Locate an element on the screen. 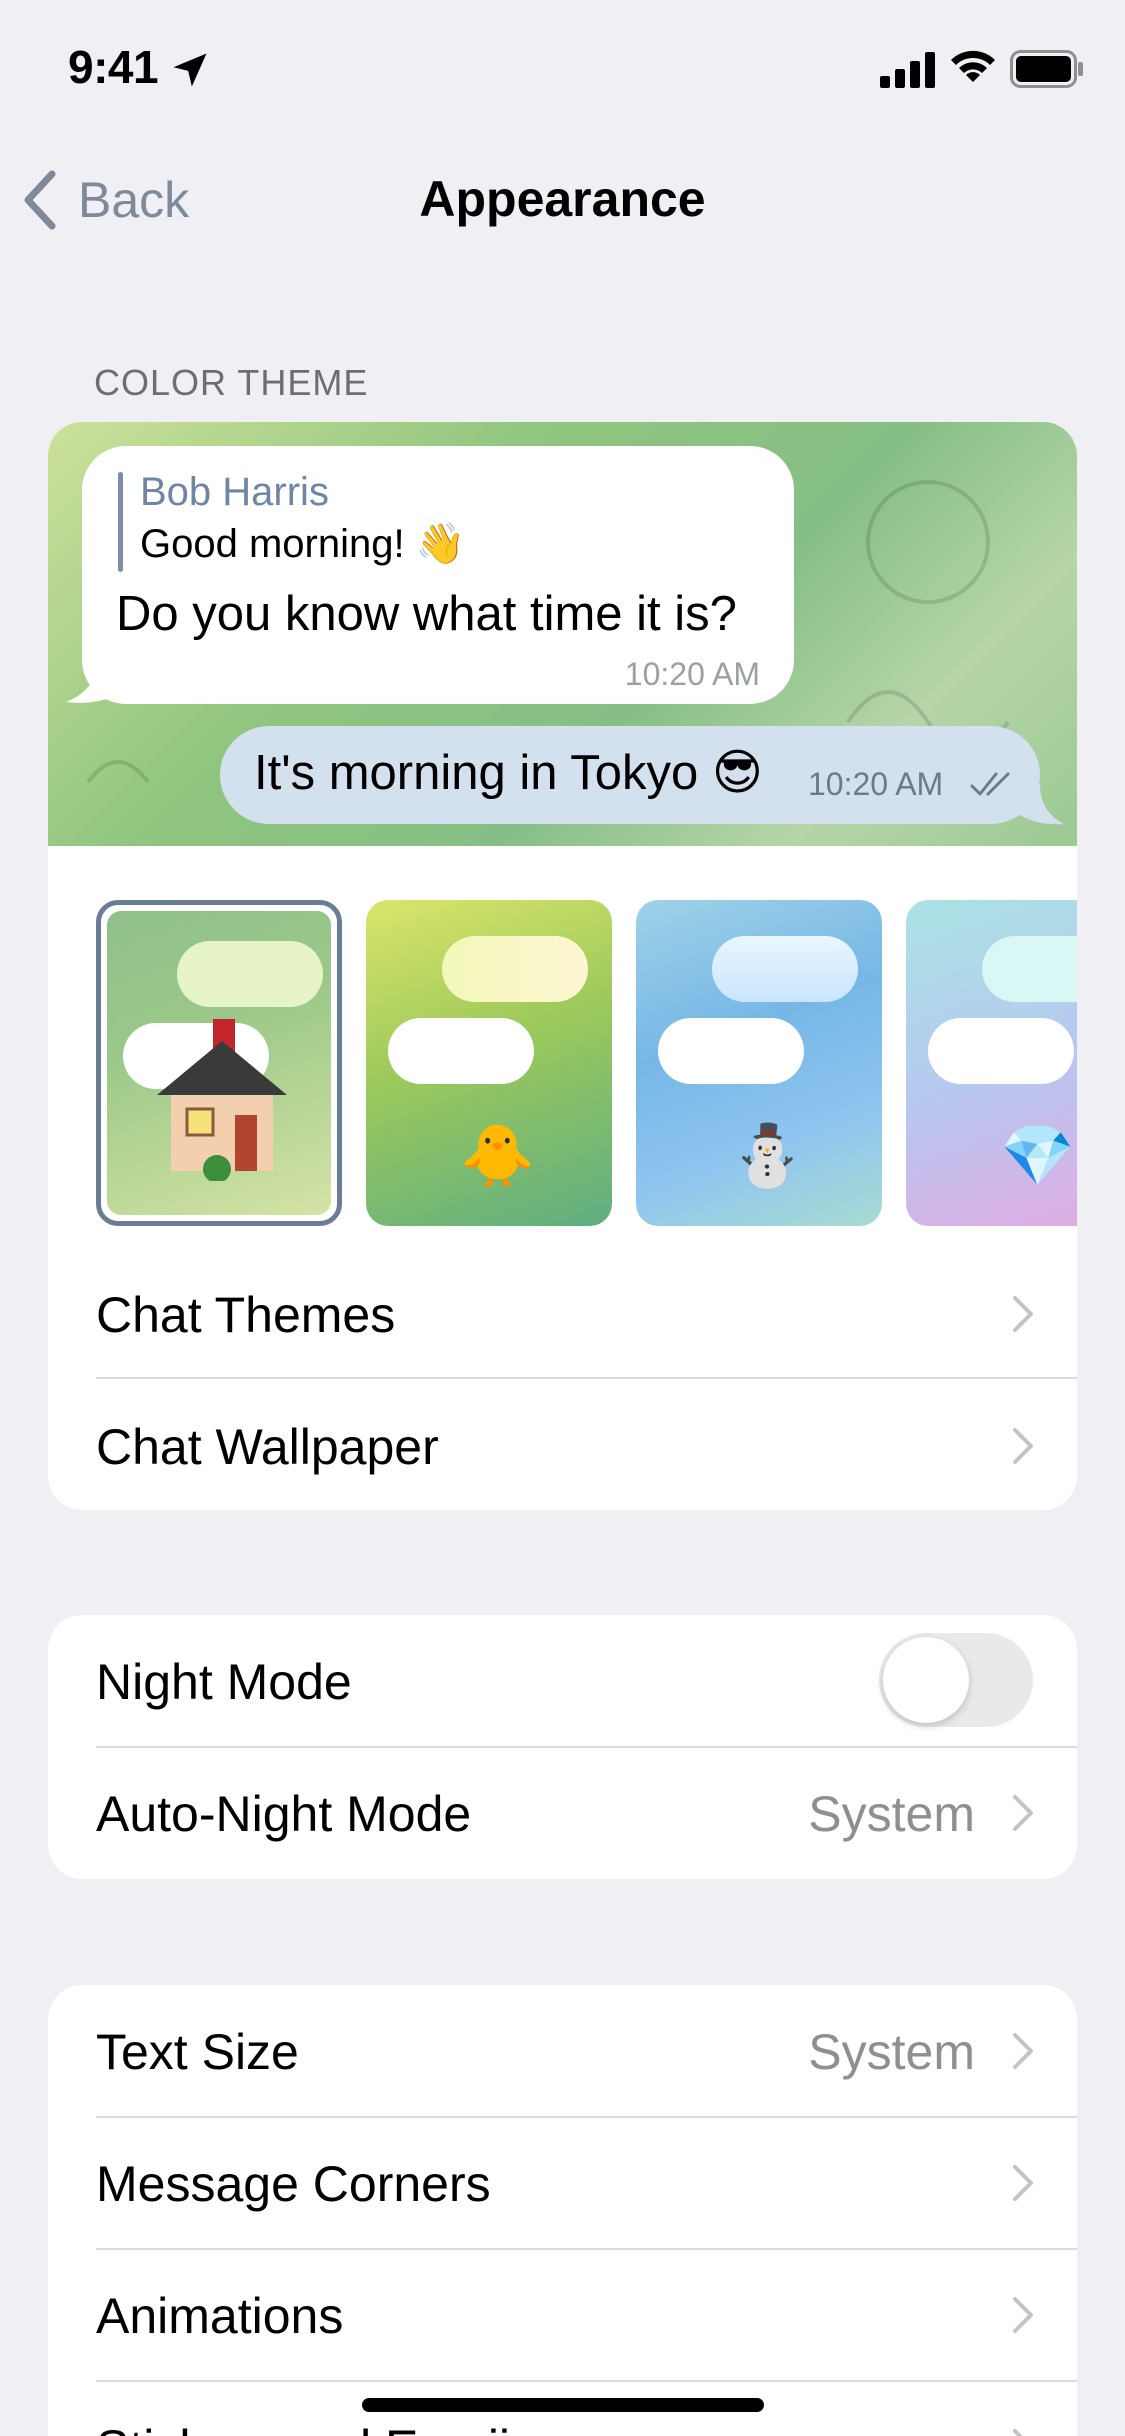 This screenshot has width=1125, height=2436. page-title: Appearance is located at coordinates (562, 199).